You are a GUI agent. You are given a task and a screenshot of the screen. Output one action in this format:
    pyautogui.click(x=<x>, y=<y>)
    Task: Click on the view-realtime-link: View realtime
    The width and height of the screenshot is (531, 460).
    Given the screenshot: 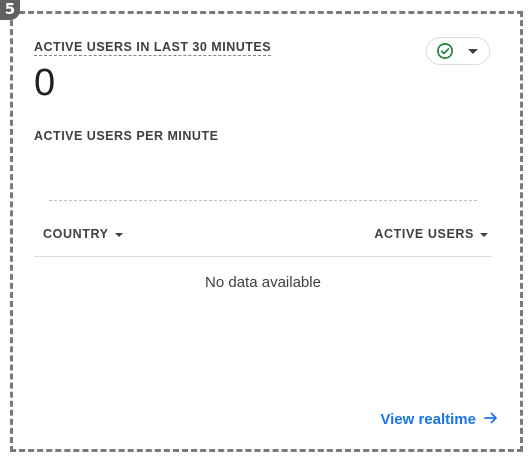 What is the action you would take?
    pyautogui.click(x=439, y=419)
    